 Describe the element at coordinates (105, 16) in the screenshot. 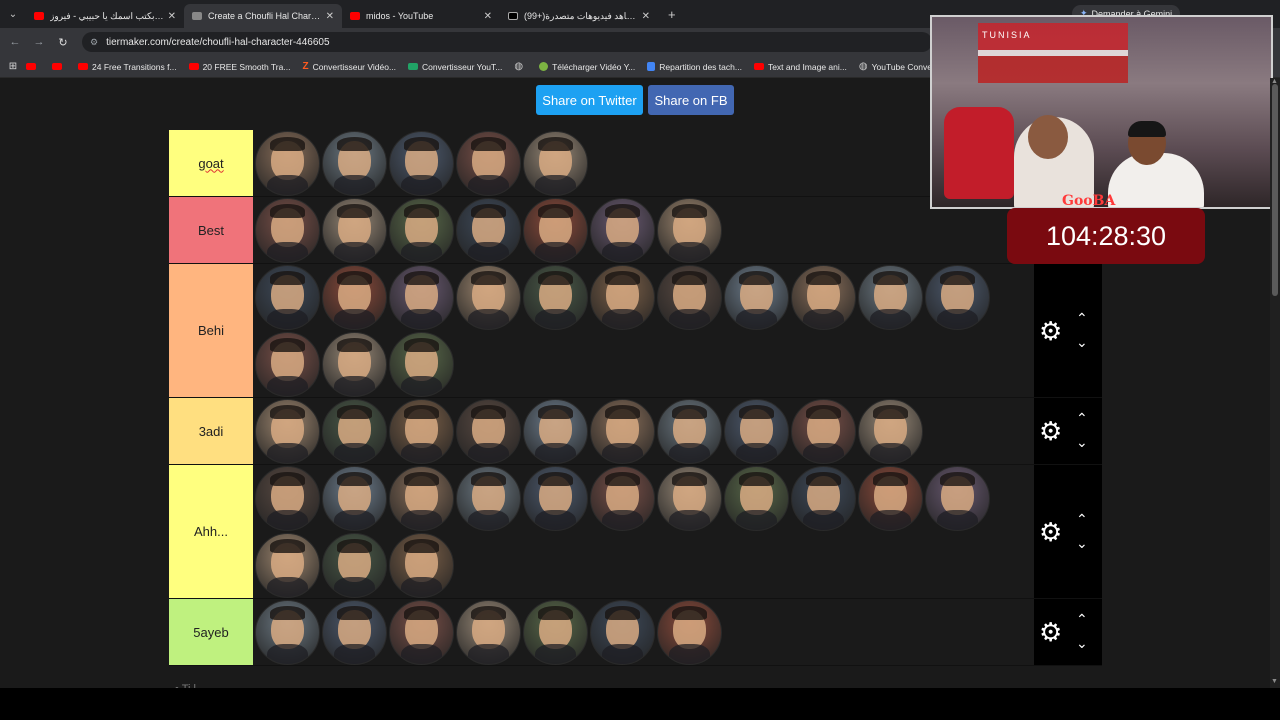

I see `browser-tab-0: بكتب اسمك يا حبيبي - فيروز | ube ✕` at that location.